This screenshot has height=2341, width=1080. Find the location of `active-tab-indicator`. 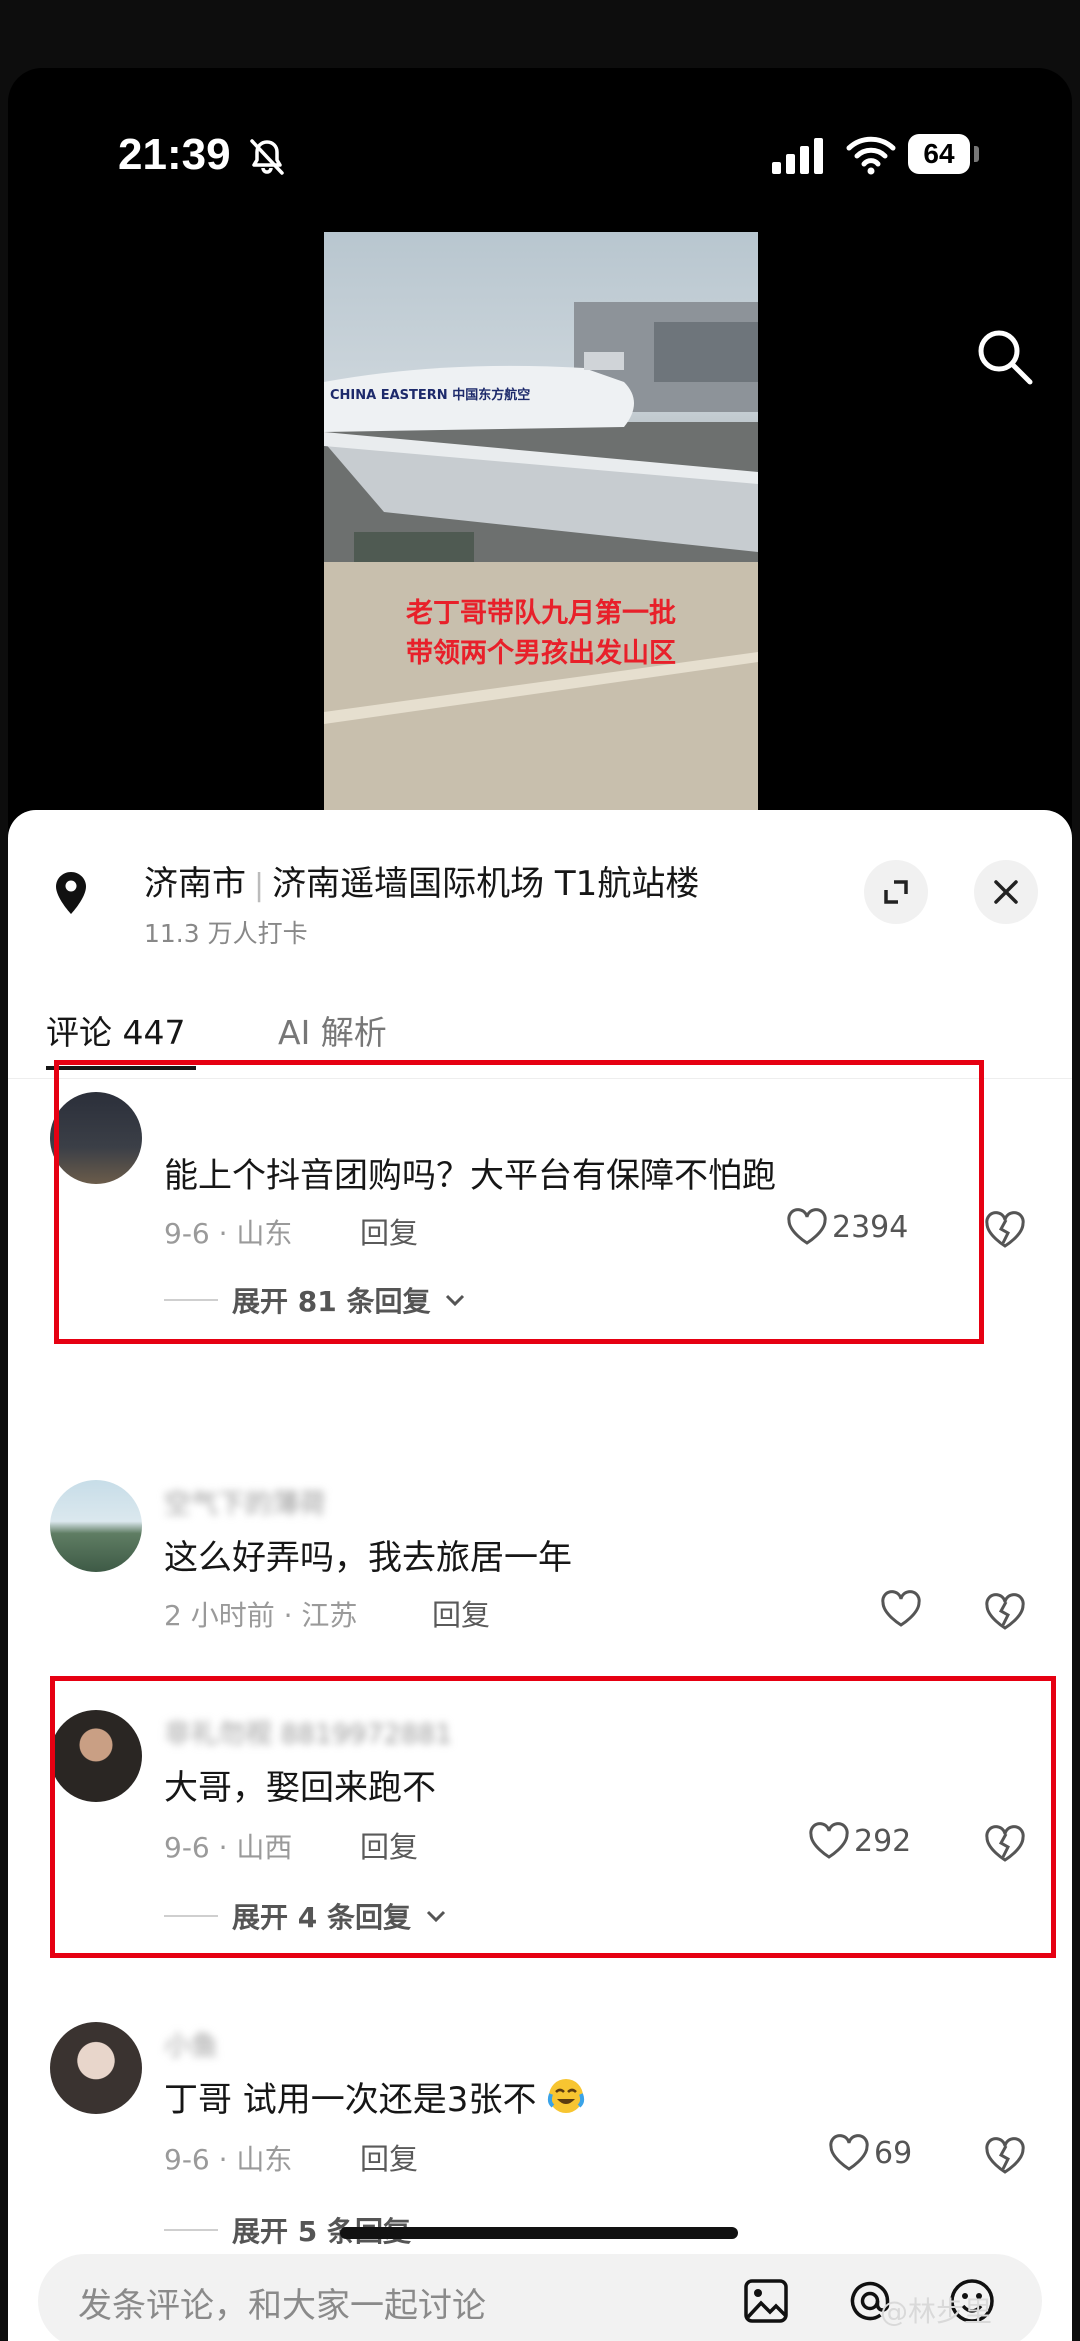

active-tab-indicator is located at coordinates (121, 1068).